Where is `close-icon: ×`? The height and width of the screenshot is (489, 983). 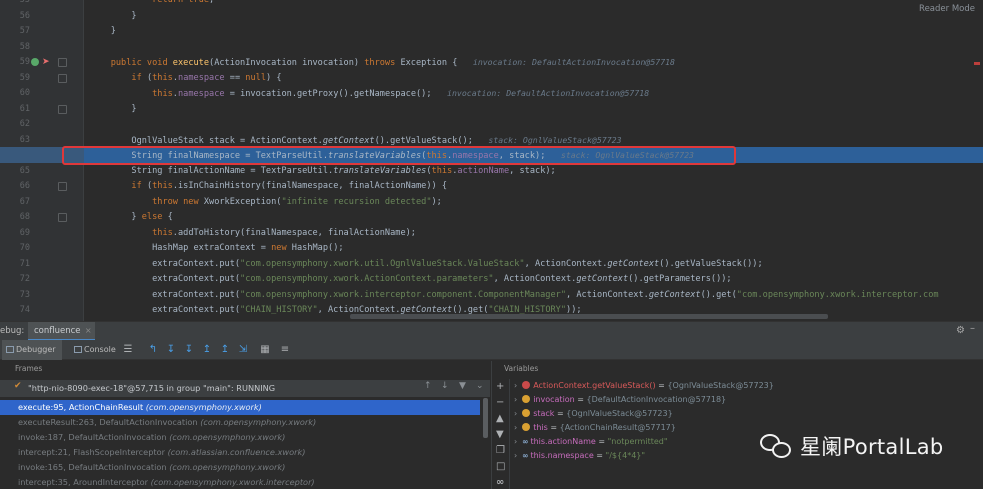 close-icon: × is located at coordinates (88, 331).